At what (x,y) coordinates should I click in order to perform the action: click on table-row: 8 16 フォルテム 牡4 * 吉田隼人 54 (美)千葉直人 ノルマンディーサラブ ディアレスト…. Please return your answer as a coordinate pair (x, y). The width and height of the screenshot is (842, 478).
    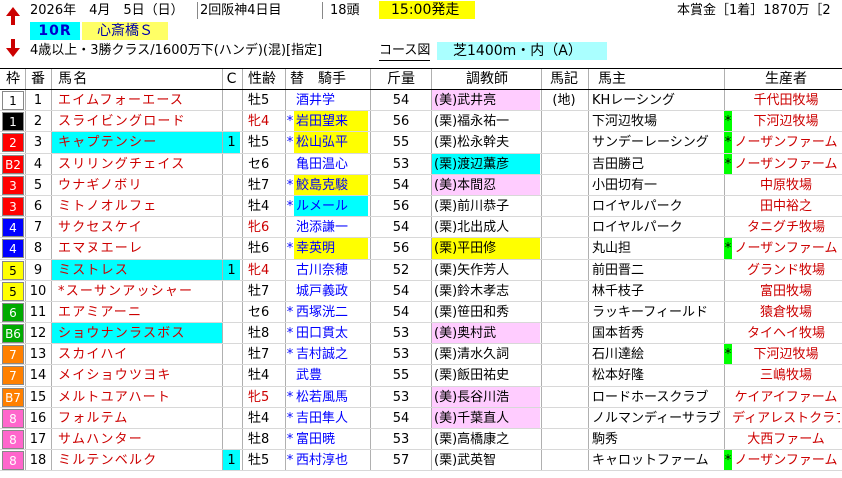
    Looking at the image, I should click on (421, 418).